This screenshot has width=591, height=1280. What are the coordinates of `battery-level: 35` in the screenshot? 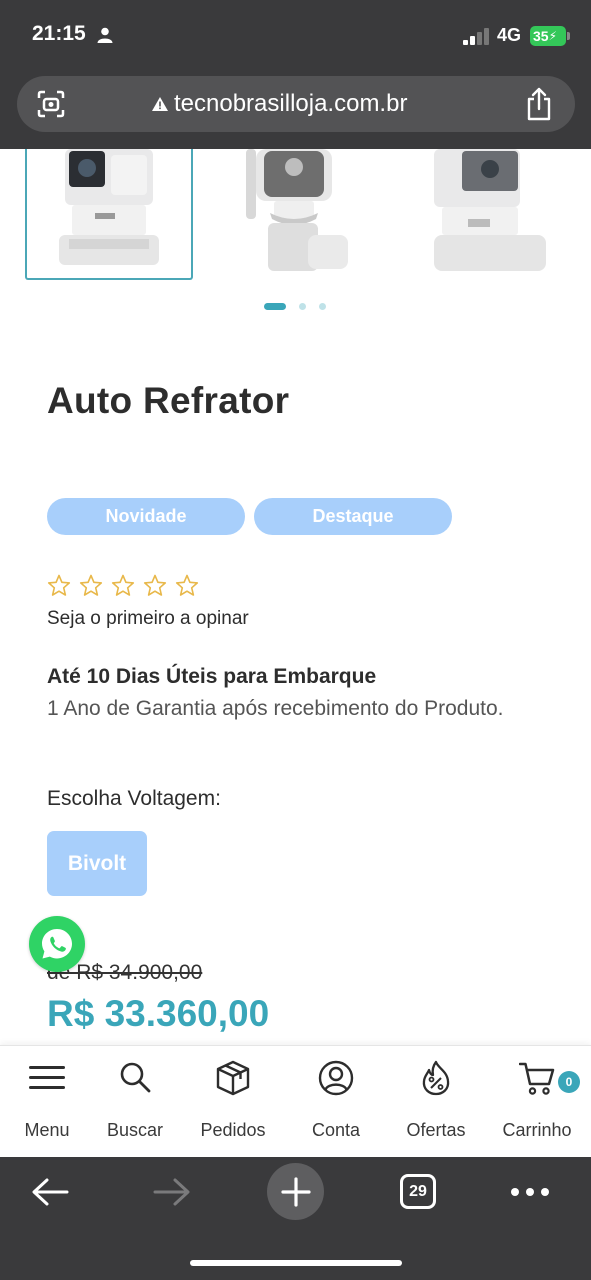 It's located at (541, 36).